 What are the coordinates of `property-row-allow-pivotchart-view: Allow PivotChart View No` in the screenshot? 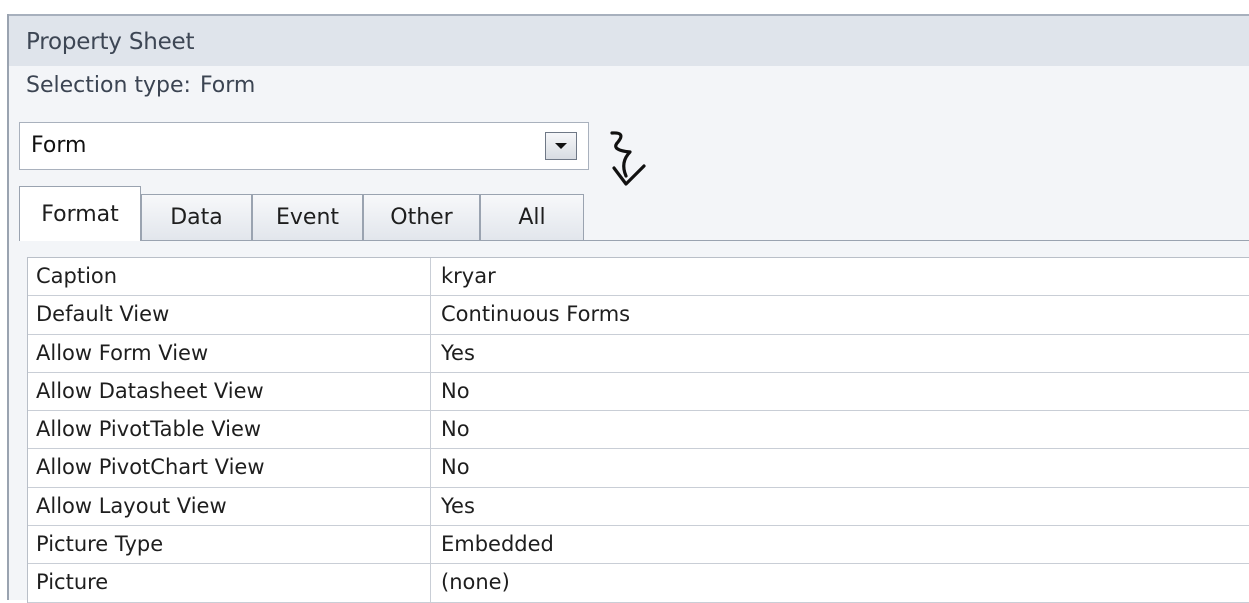 It's located at (638, 468).